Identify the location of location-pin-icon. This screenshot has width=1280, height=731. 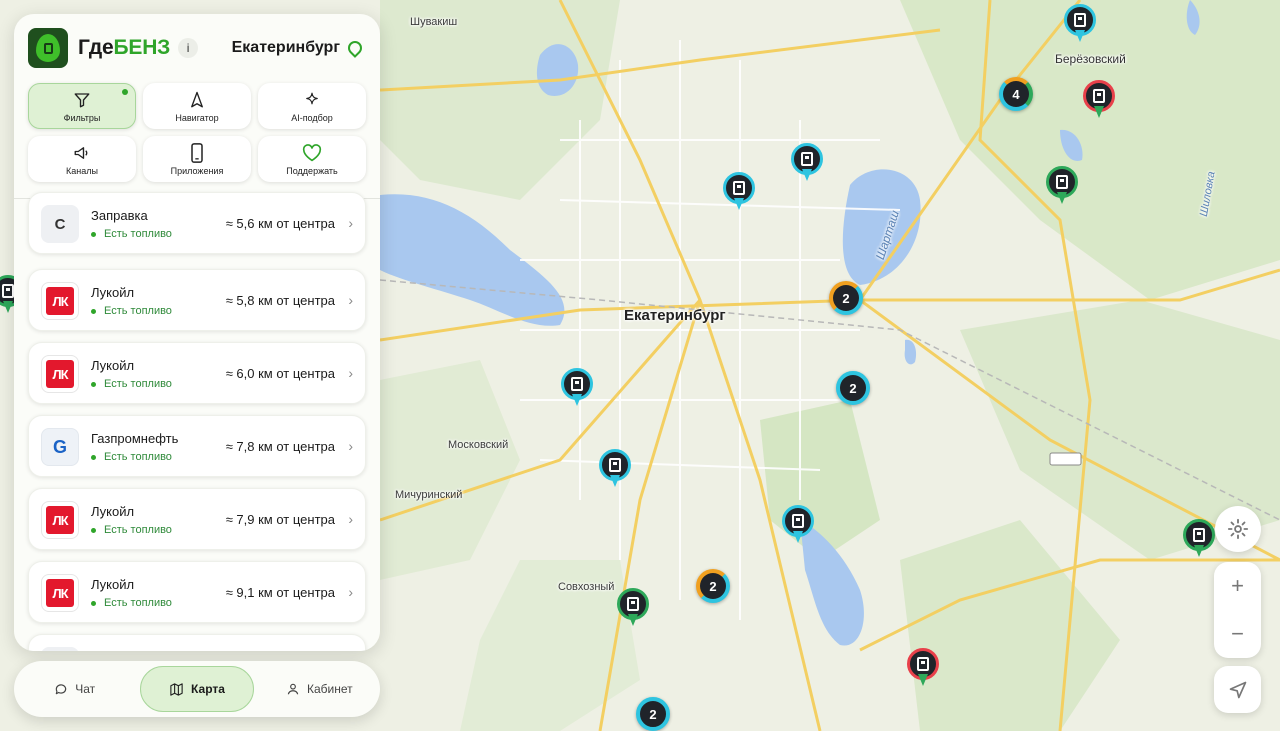
(355, 48).